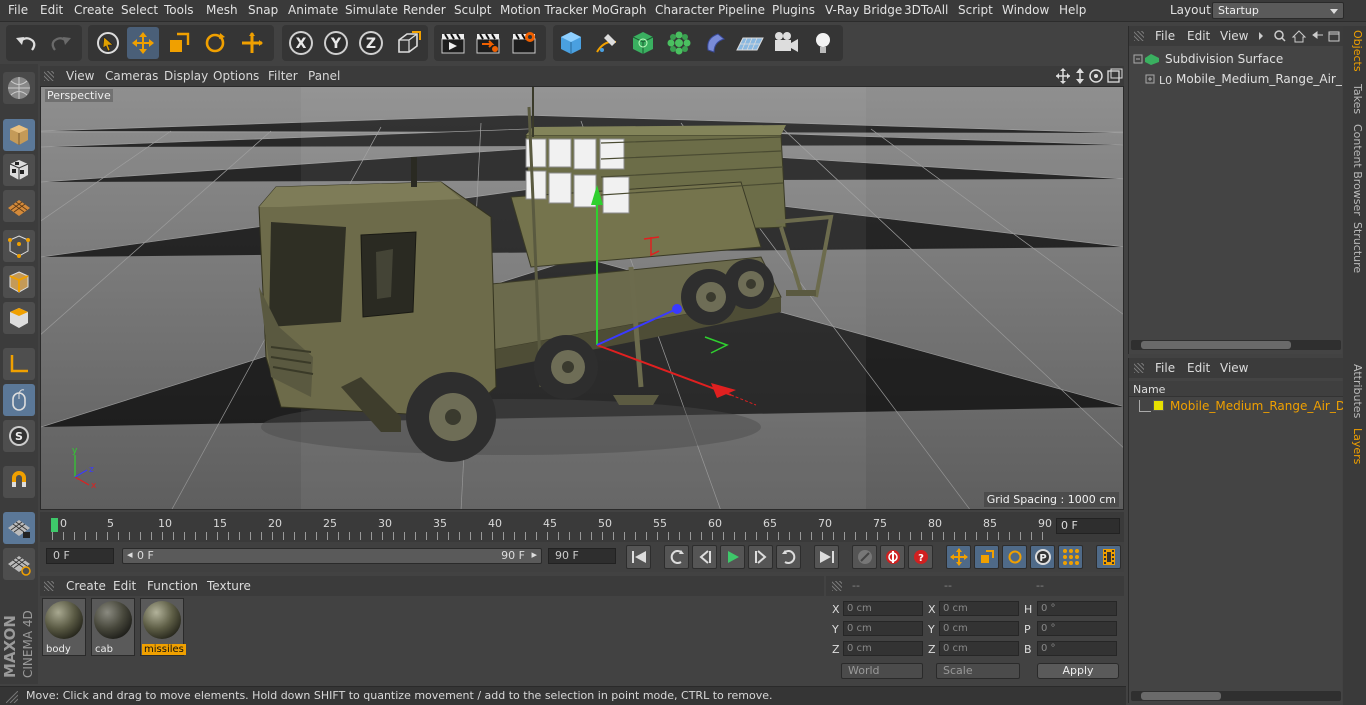 The width and height of the screenshot is (1366, 705). What do you see at coordinates (892, 557) in the screenshot?
I see `autokey-button` at bounding box center [892, 557].